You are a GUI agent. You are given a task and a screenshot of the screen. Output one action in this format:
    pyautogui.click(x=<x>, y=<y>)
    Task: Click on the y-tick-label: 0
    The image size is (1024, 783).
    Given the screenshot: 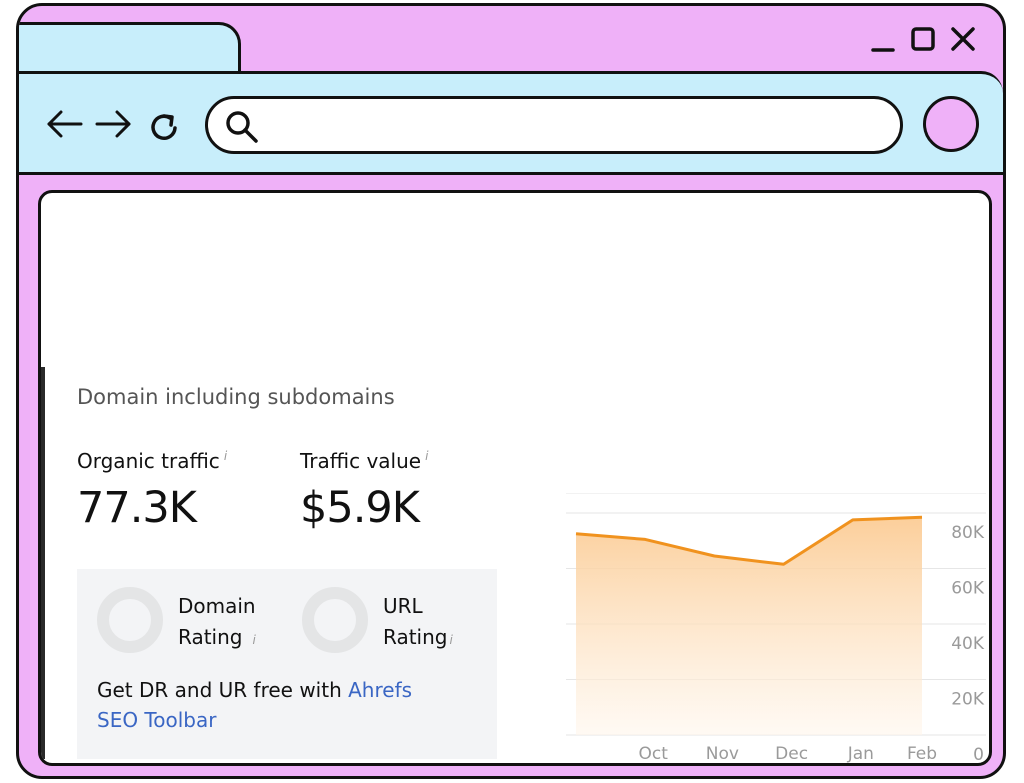 What is the action you would take?
    pyautogui.click(x=978, y=755)
    